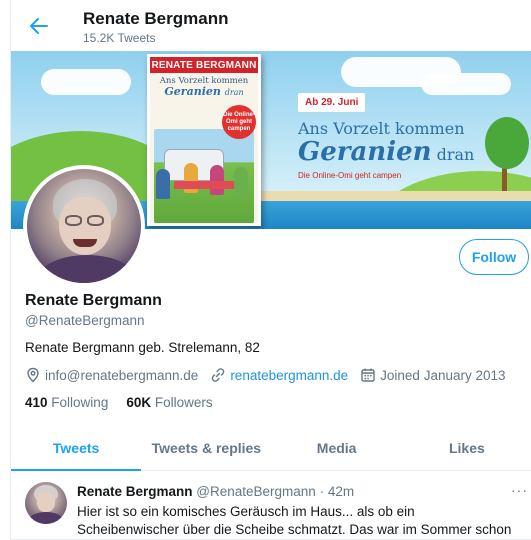 Image resolution: width=531 pixels, height=540 pixels. I want to click on header-tweet-count: 15.2K Tweets, so click(119, 38).